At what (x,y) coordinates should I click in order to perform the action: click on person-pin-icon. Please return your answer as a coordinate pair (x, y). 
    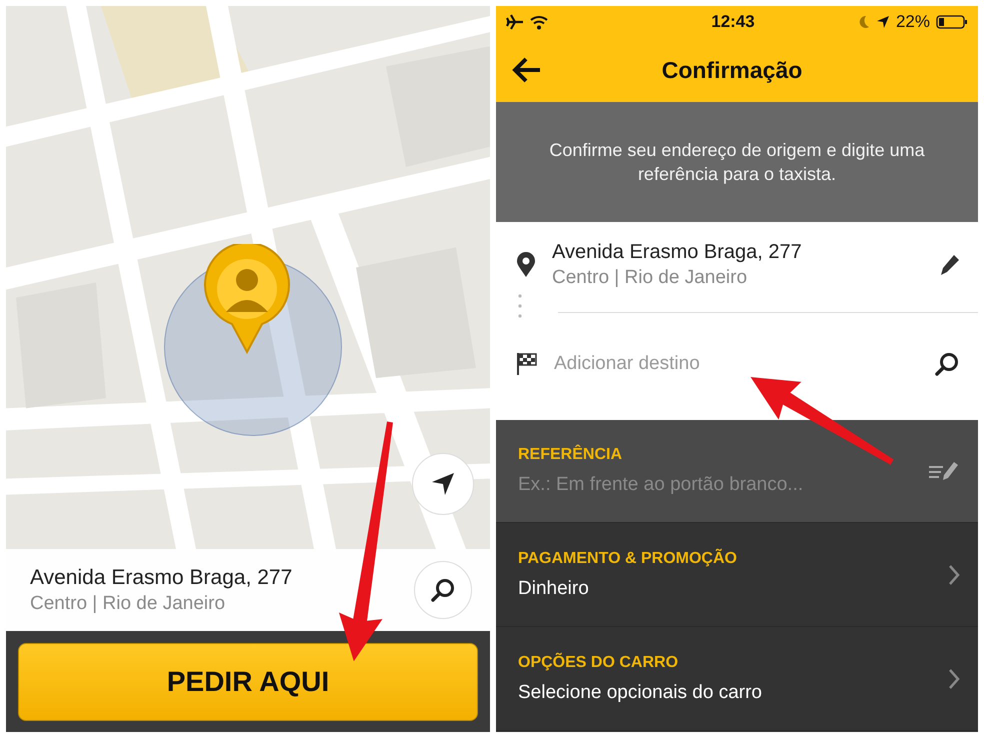
    Looking at the image, I should click on (247, 299).